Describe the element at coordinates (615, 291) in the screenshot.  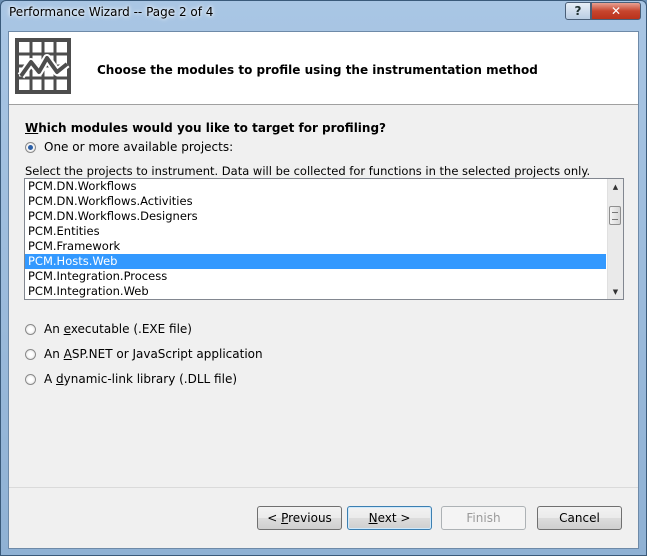
I see `scroll-down-arrow-icon: ▼` at that location.